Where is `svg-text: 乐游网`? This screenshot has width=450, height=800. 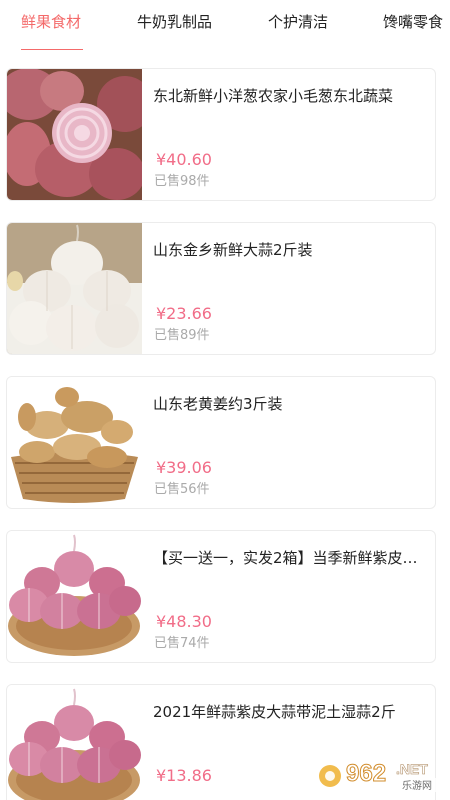 svg-text: 乐游网 is located at coordinates (417, 785).